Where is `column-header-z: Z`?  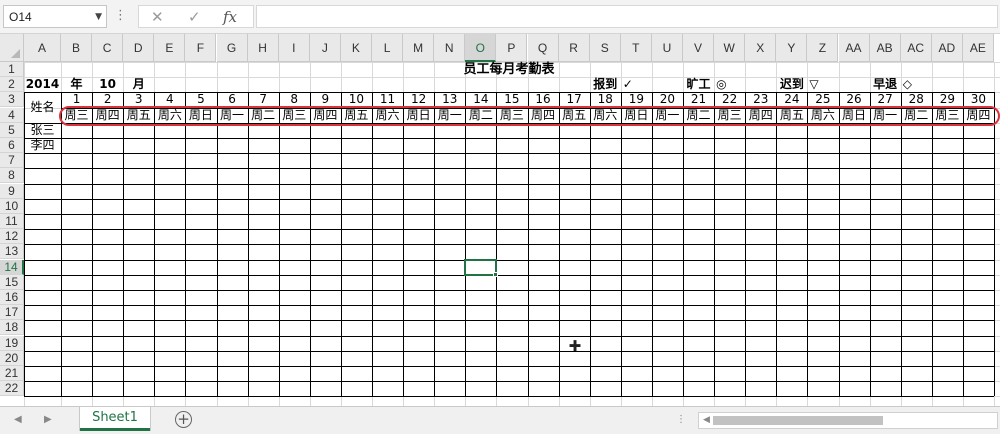
column-header-z: Z is located at coordinates (823, 48).